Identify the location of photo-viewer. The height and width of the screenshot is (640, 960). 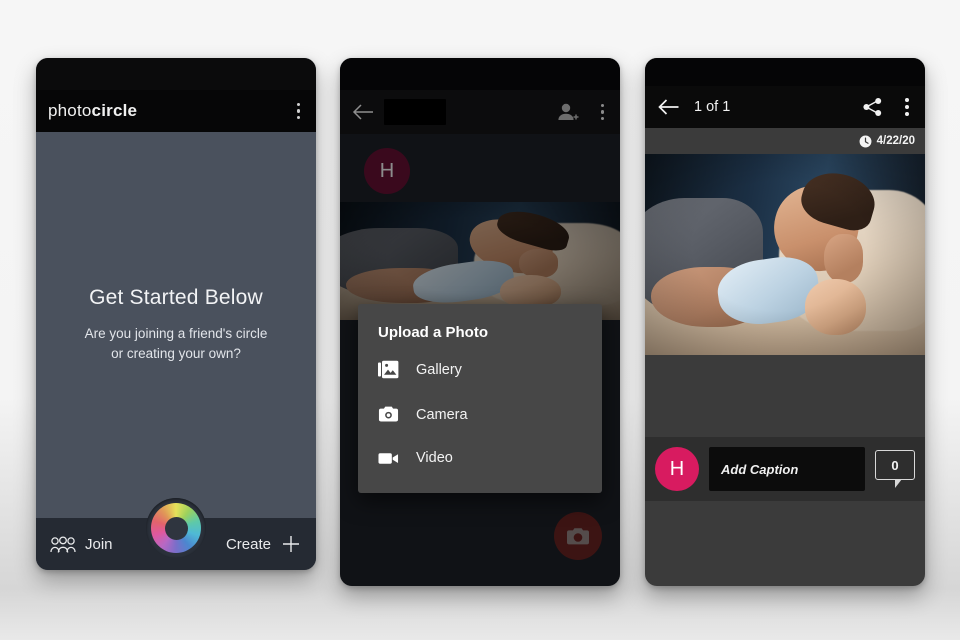
(785, 254).